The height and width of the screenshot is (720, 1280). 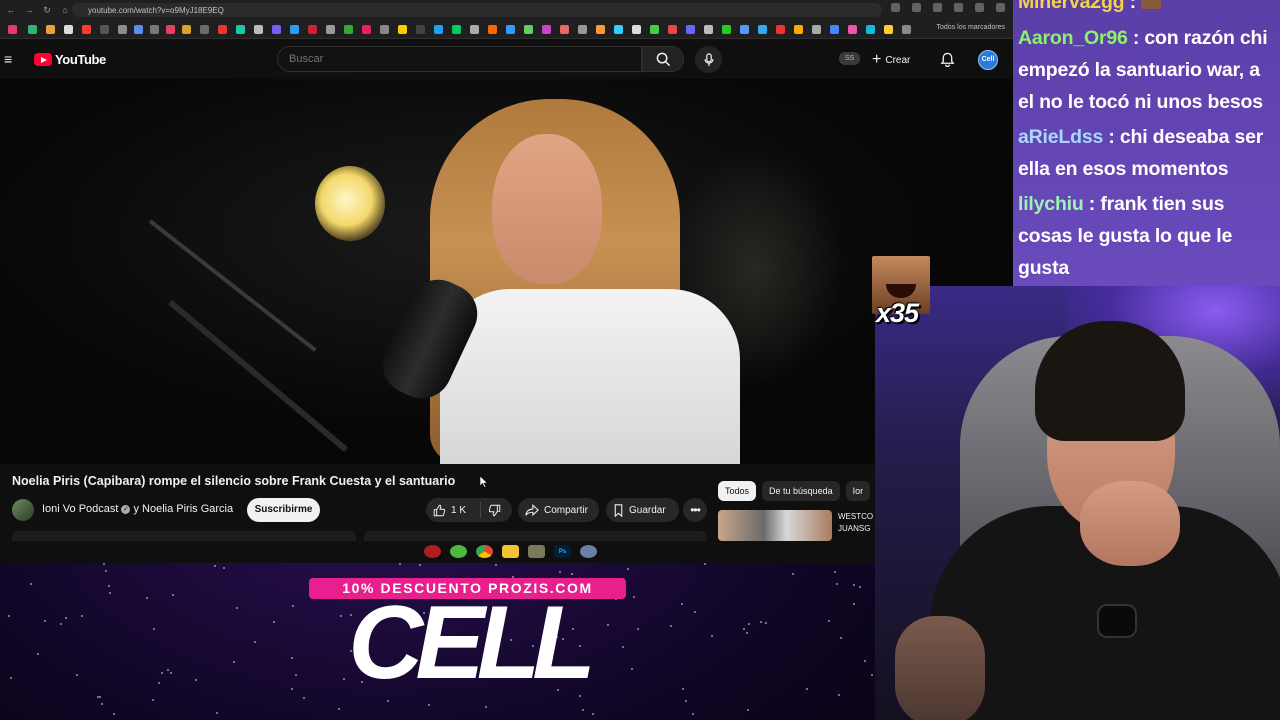 What do you see at coordinates (562, 551) in the screenshot?
I see `photoshop-icon: Ps` at bounding box center [562, 551].